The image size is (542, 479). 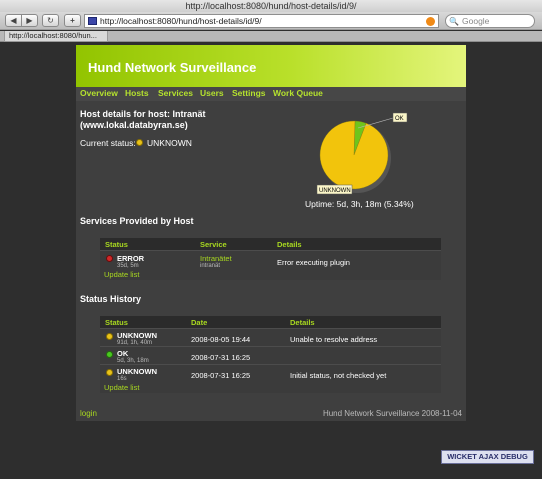 What do you see at coordinates (109, 354) in the screenshot?
I see `status-ok-icon` at bounding box center [109, 354].